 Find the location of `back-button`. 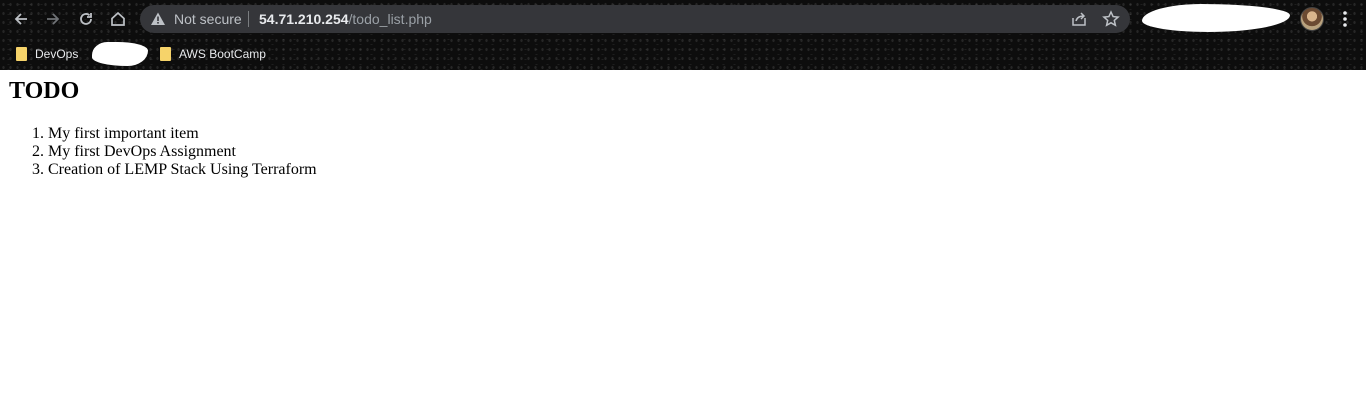

back-button is located at coordinates (21, 19).